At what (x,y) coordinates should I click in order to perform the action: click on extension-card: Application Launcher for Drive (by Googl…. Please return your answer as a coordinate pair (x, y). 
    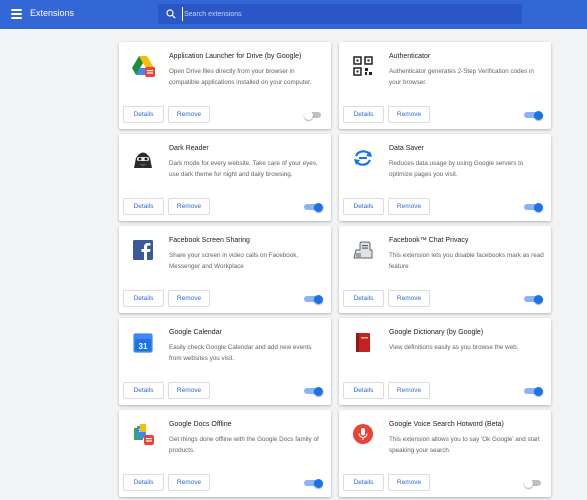
    Looking at the image, I should click on (225, 85).